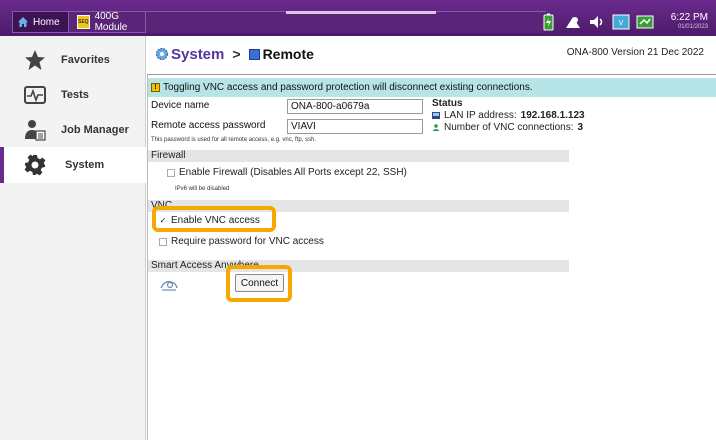 This screenshot has height=440, width=716. Describe the element at coordinates (447, 103) in the screenshot. I see `status-title: Status` at that location.